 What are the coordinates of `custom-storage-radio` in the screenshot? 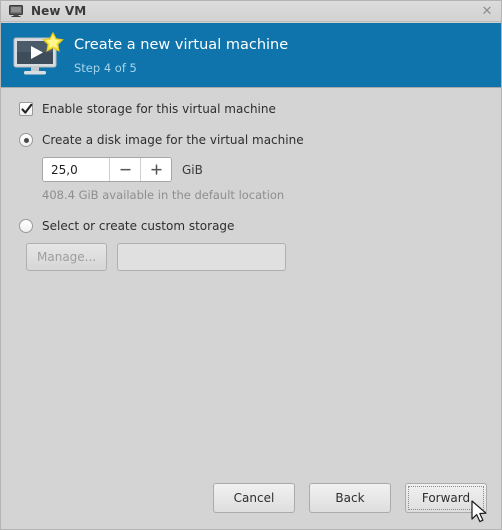 It's located at (26, 226).